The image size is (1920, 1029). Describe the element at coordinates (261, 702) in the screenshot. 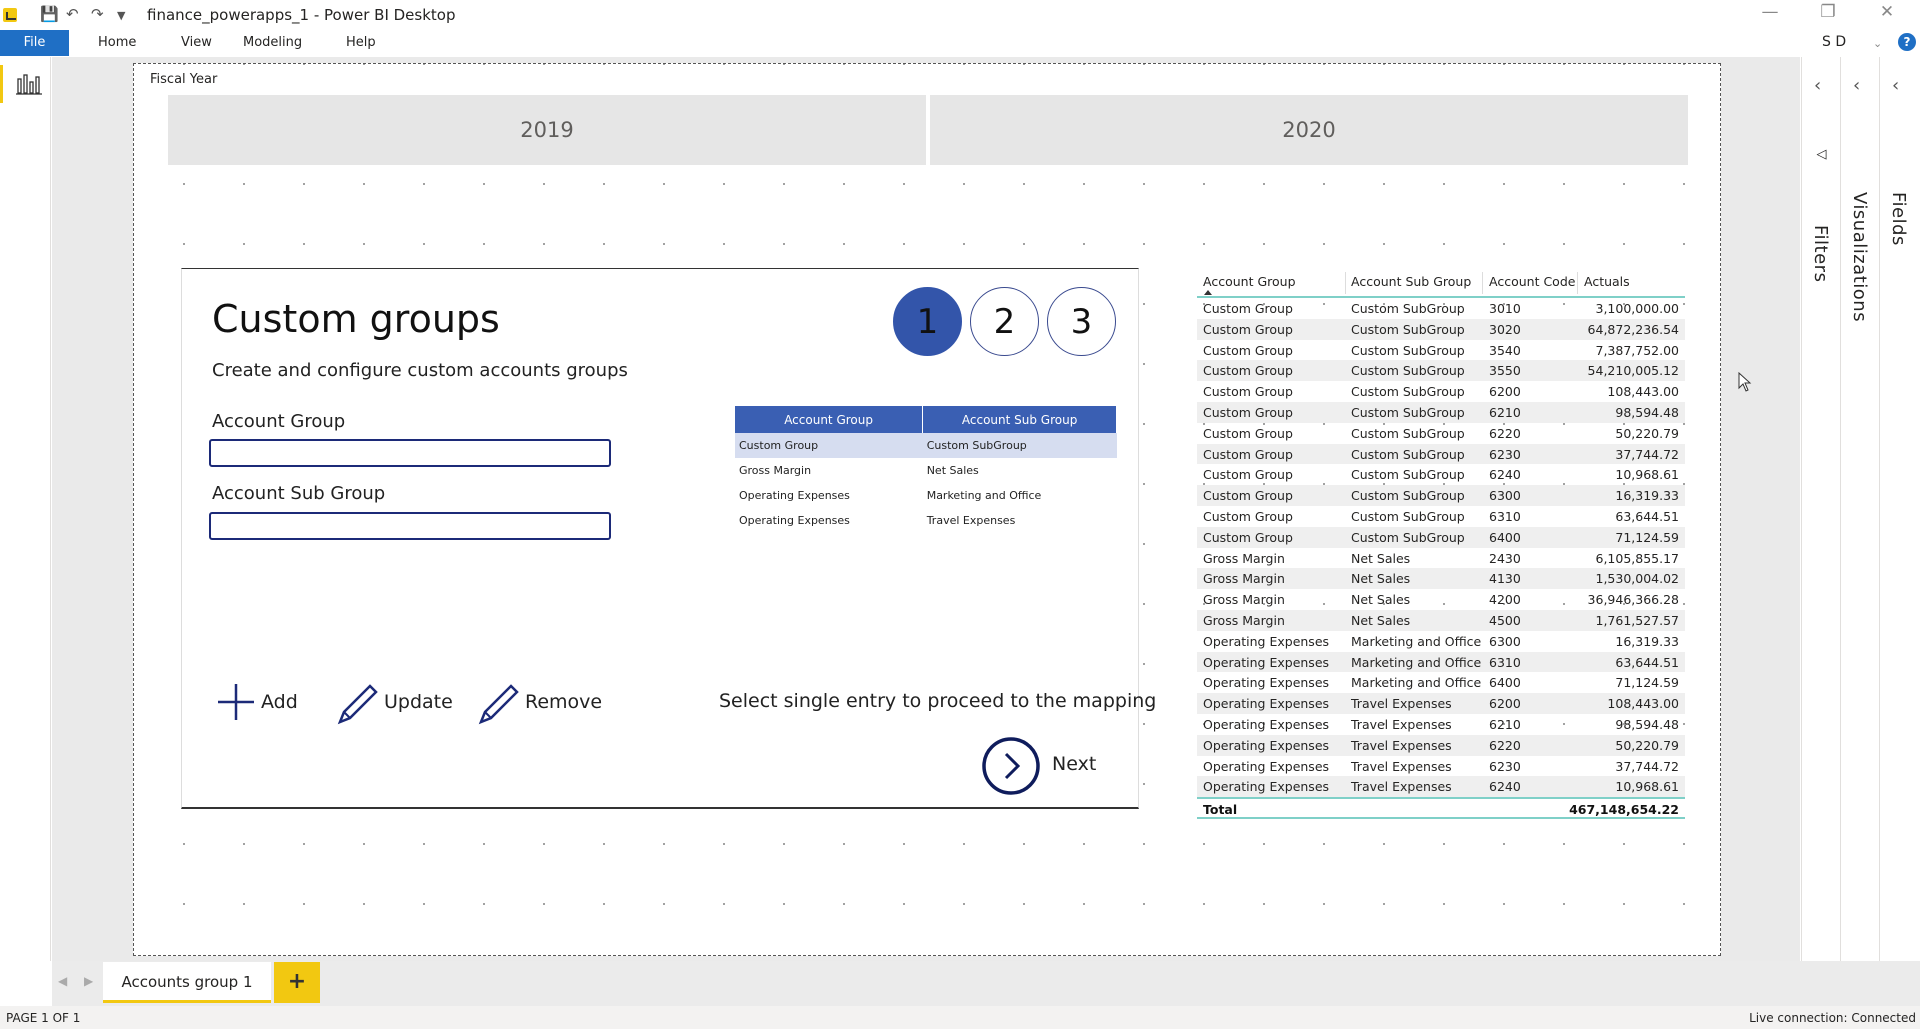

I see `add-button: Add` at that location.